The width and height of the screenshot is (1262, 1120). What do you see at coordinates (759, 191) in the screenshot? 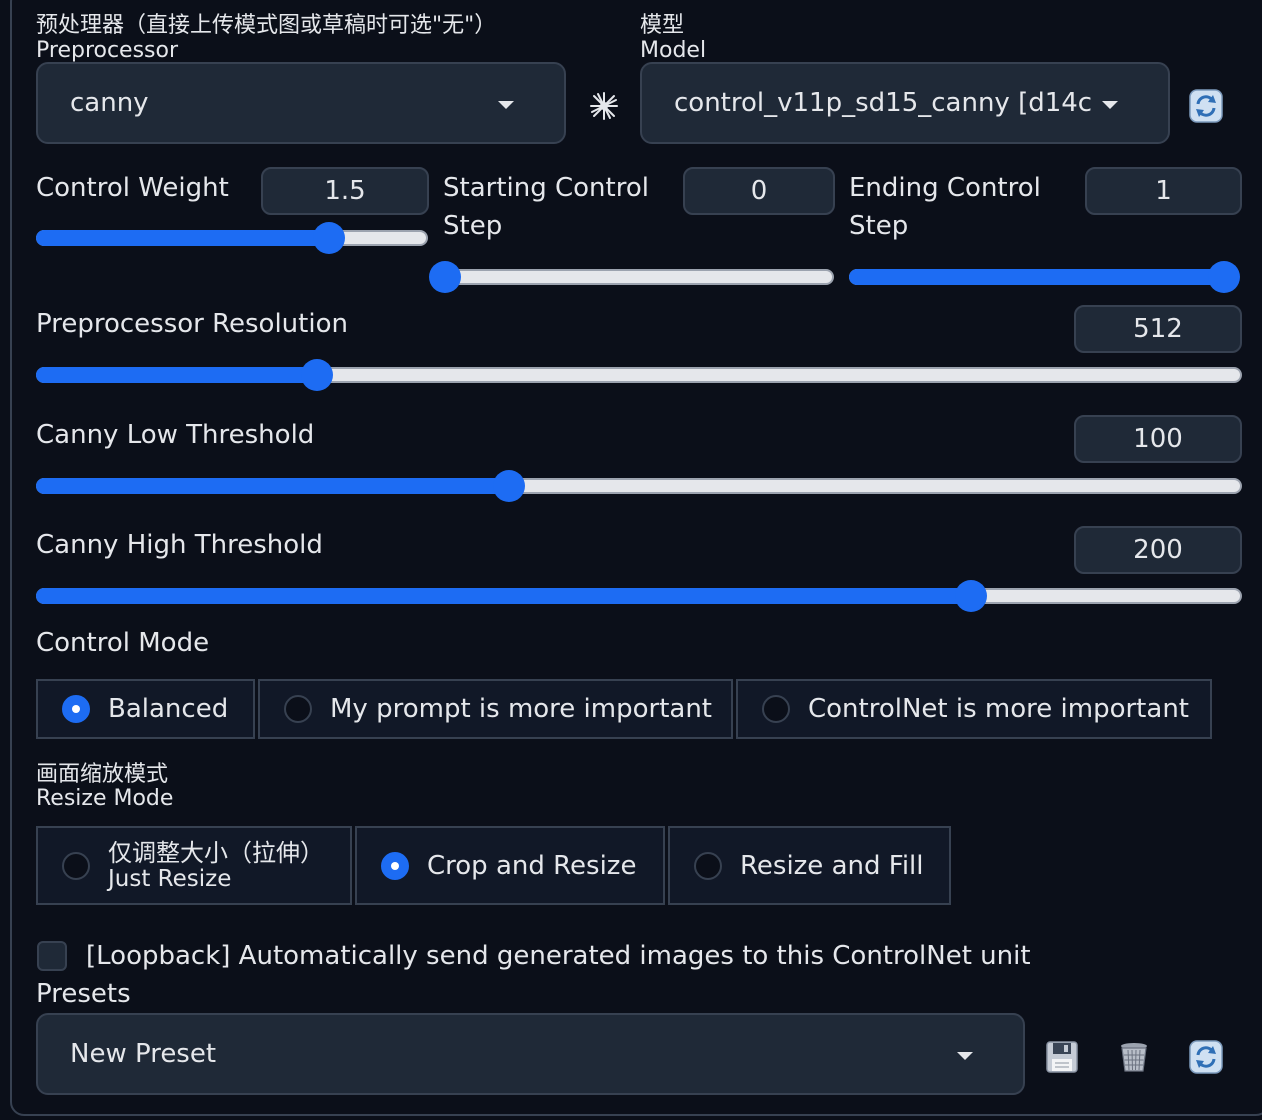
I see `starting-step-input: 0` at bounding box center [759, 191].